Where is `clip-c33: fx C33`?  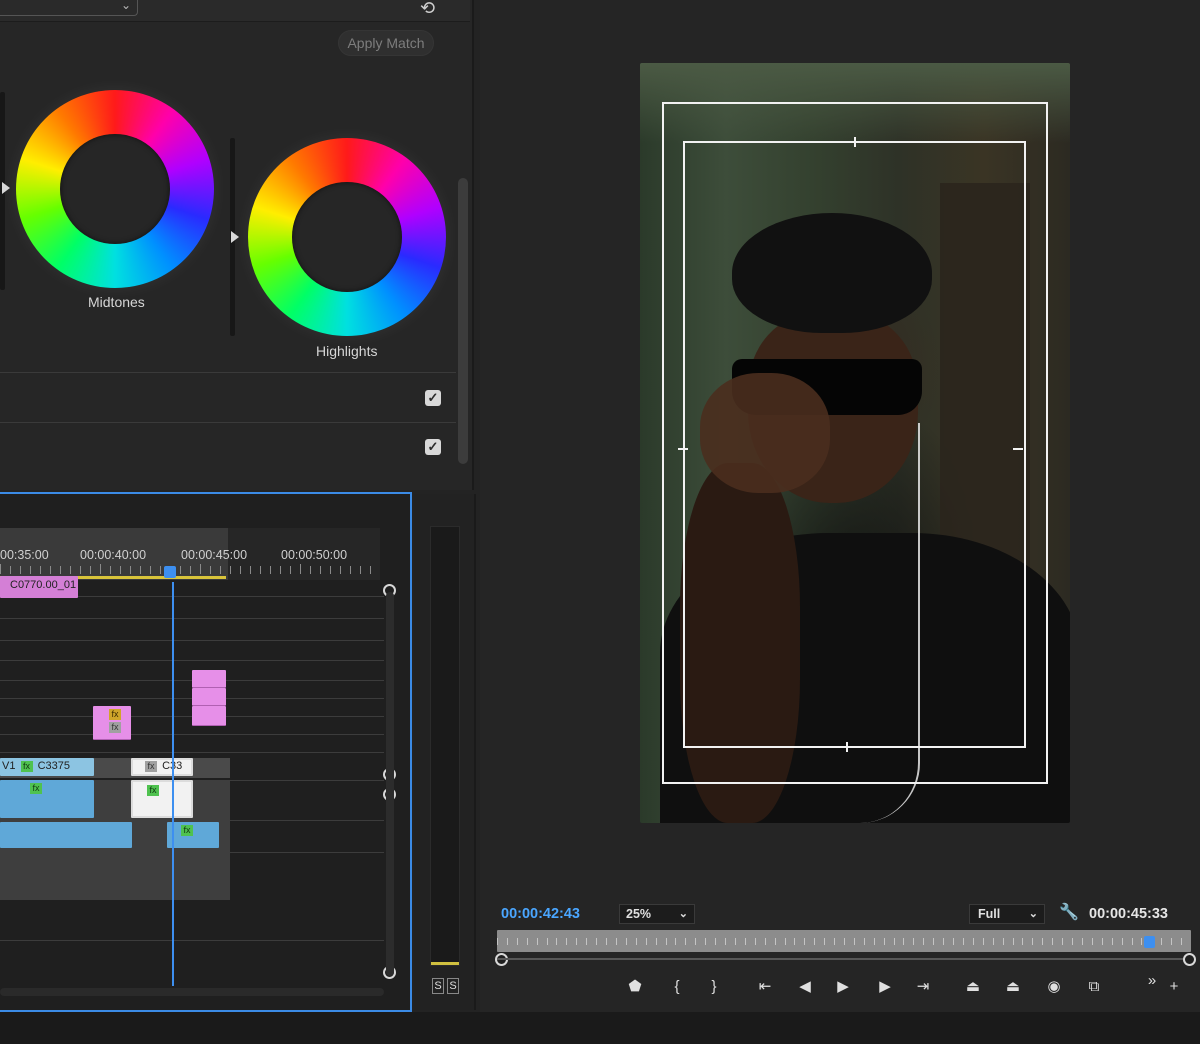
clip-c33: fx C33 is located at coordinates (162, 767).